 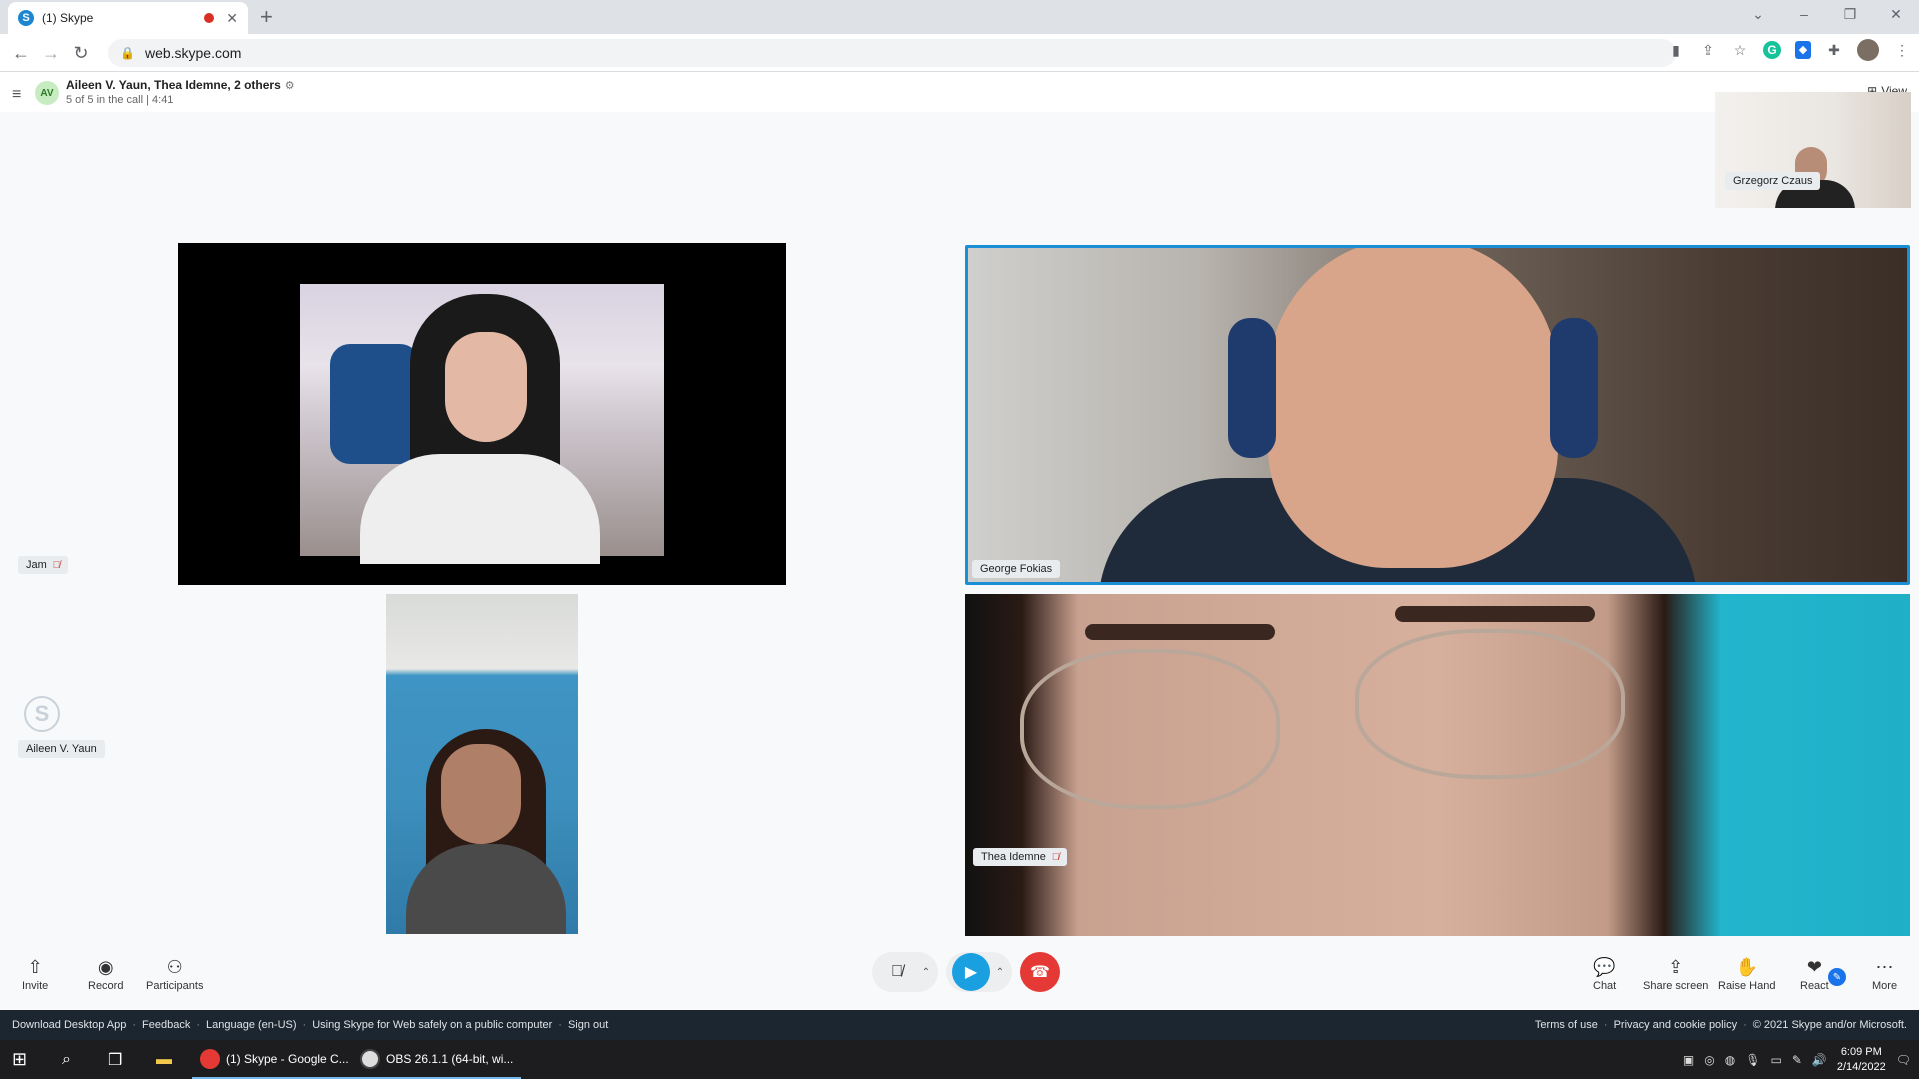 I want to click on url-field: 🔒 web.skype.com, so click(x=892, y=53).